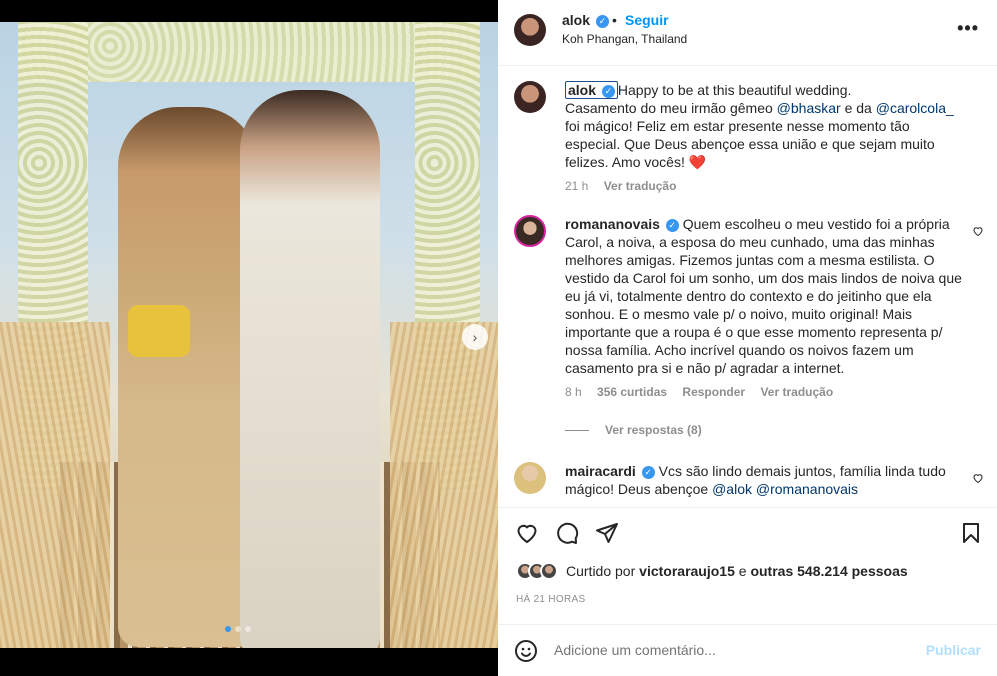 Image resolution: width=997 pixels, height=676 pixels. I want to click on caption-time: 21 h, so click(576, 186).